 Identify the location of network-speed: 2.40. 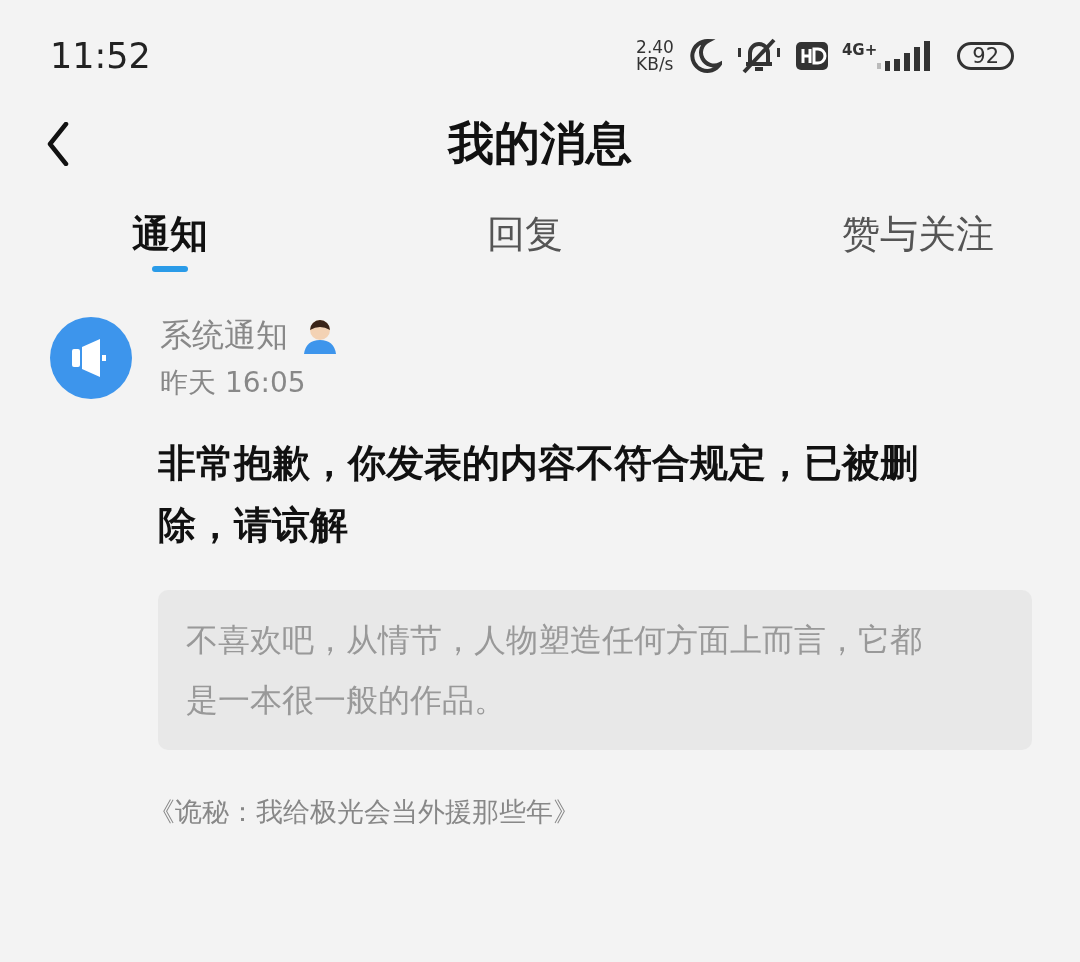
(655, 47).